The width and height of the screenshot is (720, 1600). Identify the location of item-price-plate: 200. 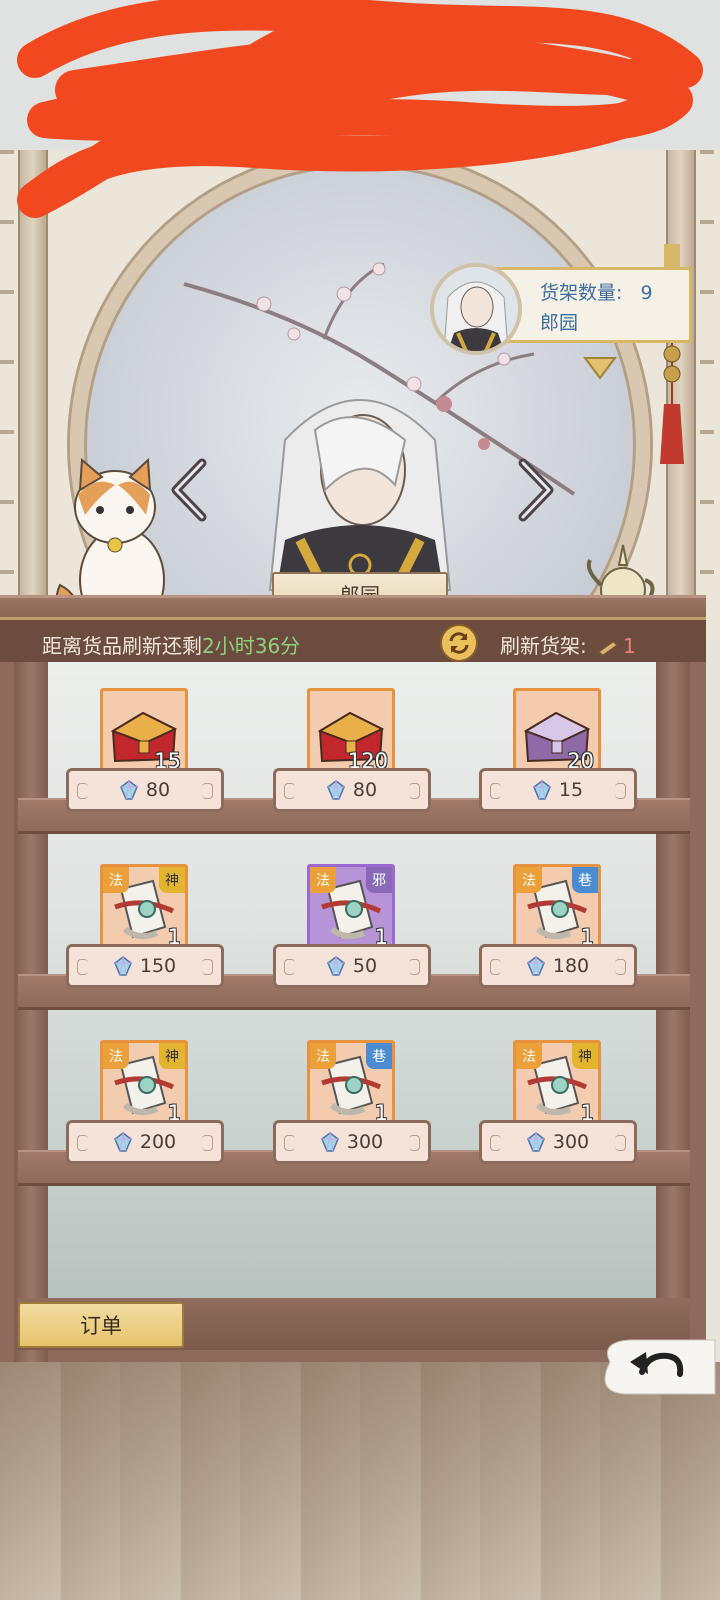
(145, 1142).